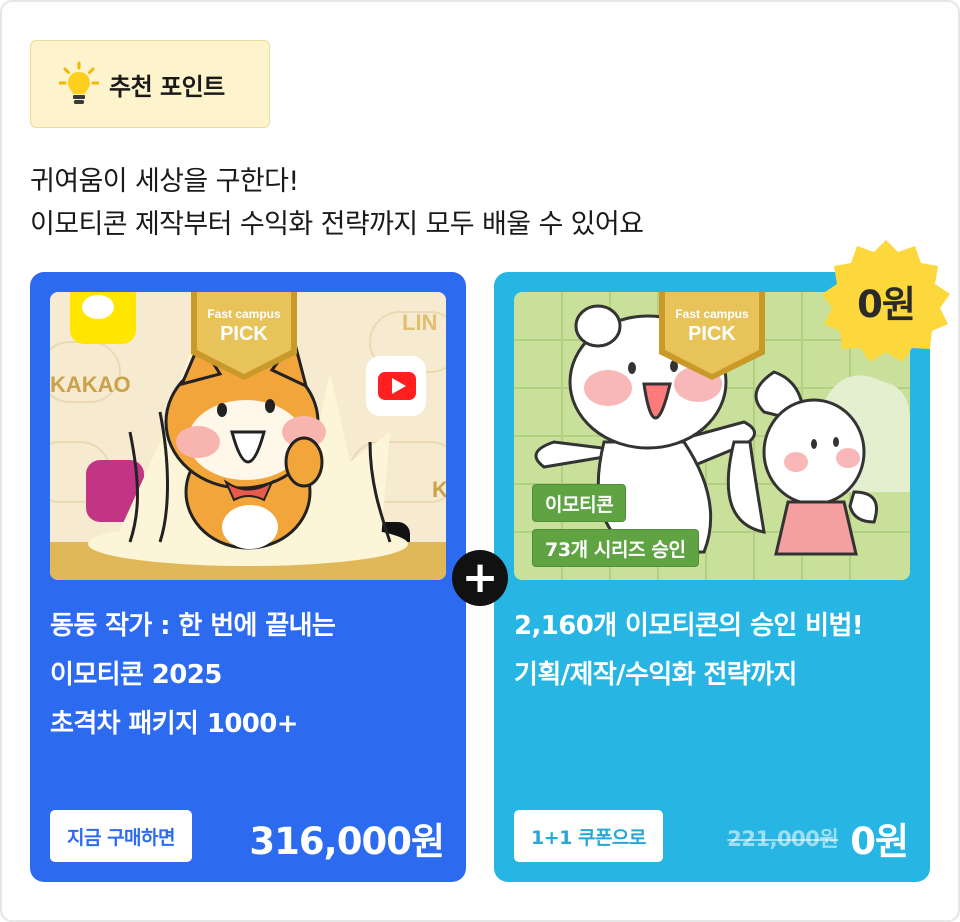  Describe the element at coordinates (715, 651) in the screenshot. I see `course-title: 2,160개 이모티콘의 승인 비법! 기획/제작/수익화 전략까지` at that location.